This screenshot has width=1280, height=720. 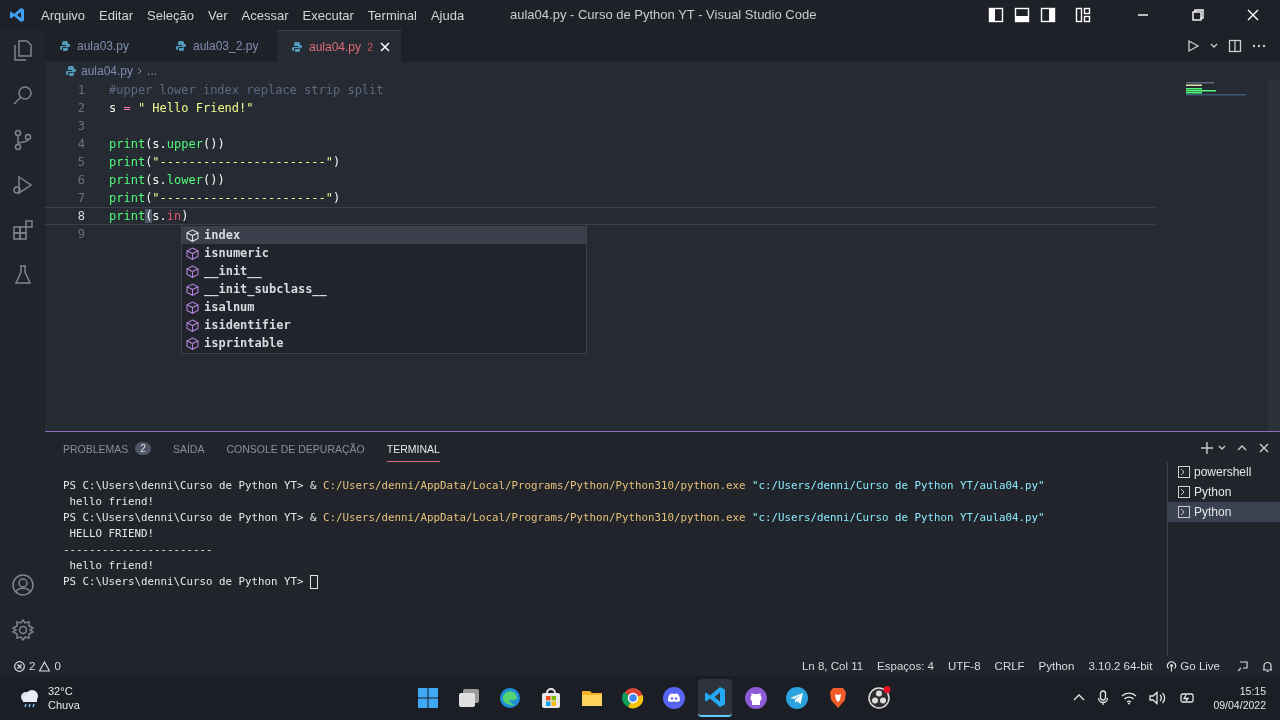 What do you see at coordinates (17, 15) in the screenshot?
I see `vscode-logo-icon` at bounding box center [17, 15].